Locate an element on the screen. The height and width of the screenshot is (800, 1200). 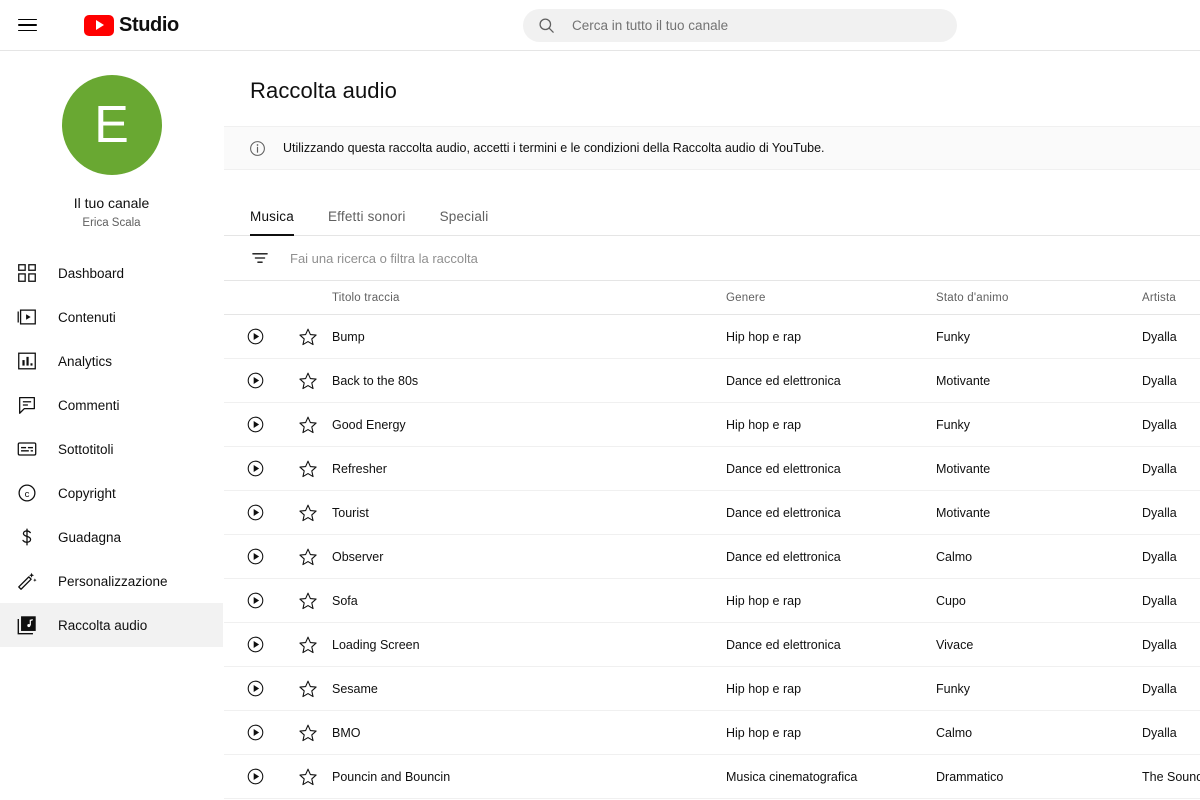
track-title-cell: Pouncin and Bouncin is located at coordinates (391, 776).